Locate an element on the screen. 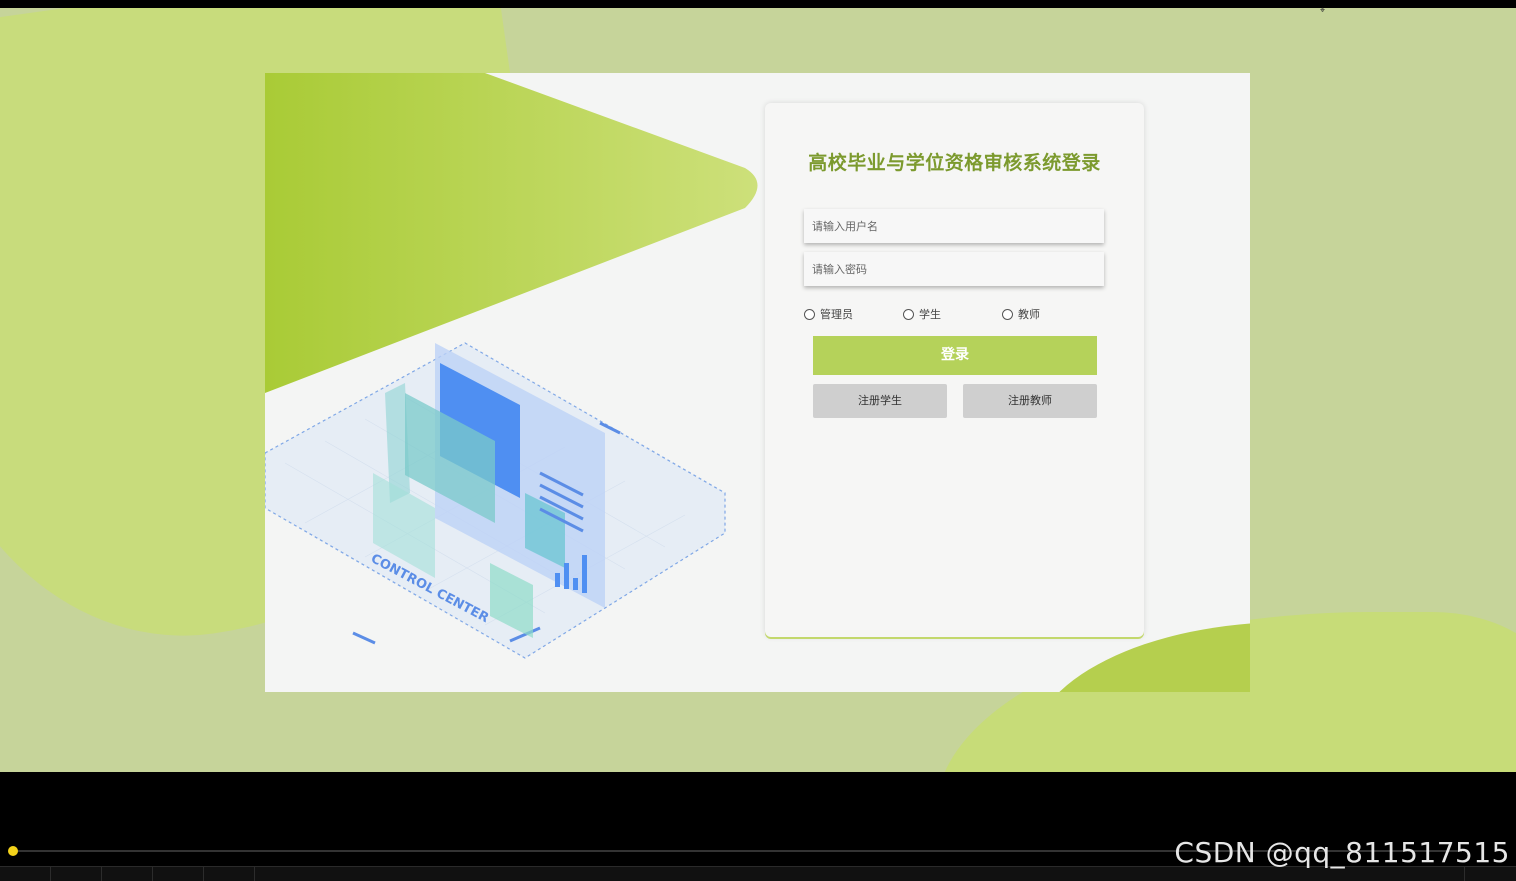 The width and height of the screenshot is (1516, 881). role-label: 教师 is located at coordinates (1029, 314).